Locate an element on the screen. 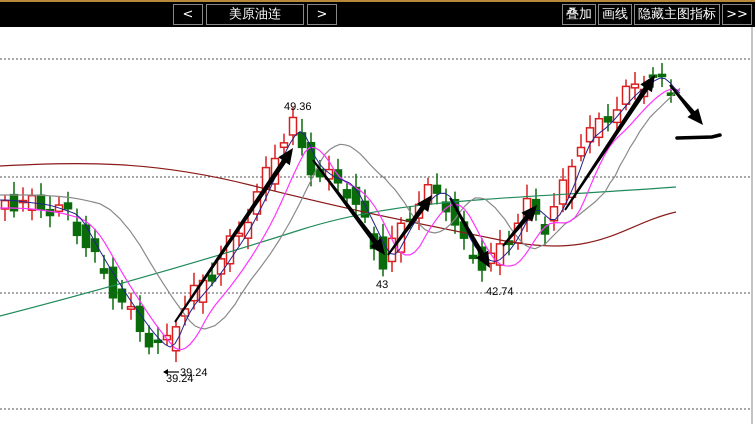  more-button: >> is located at coordinates (737, 14).